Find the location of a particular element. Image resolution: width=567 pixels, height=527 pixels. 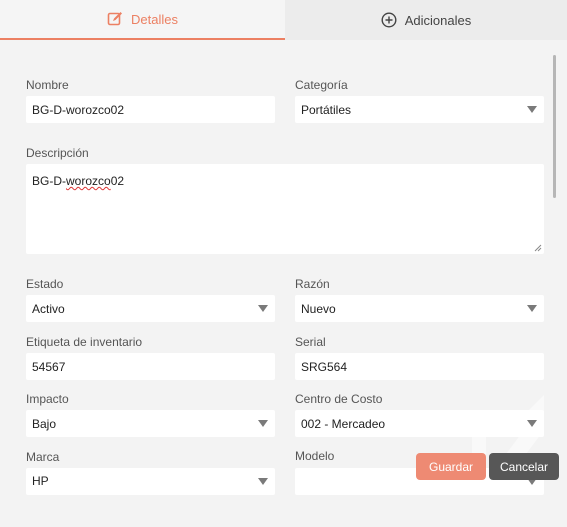

tab-adicionales-label: Adicionales is located at coordinates (438, 20).